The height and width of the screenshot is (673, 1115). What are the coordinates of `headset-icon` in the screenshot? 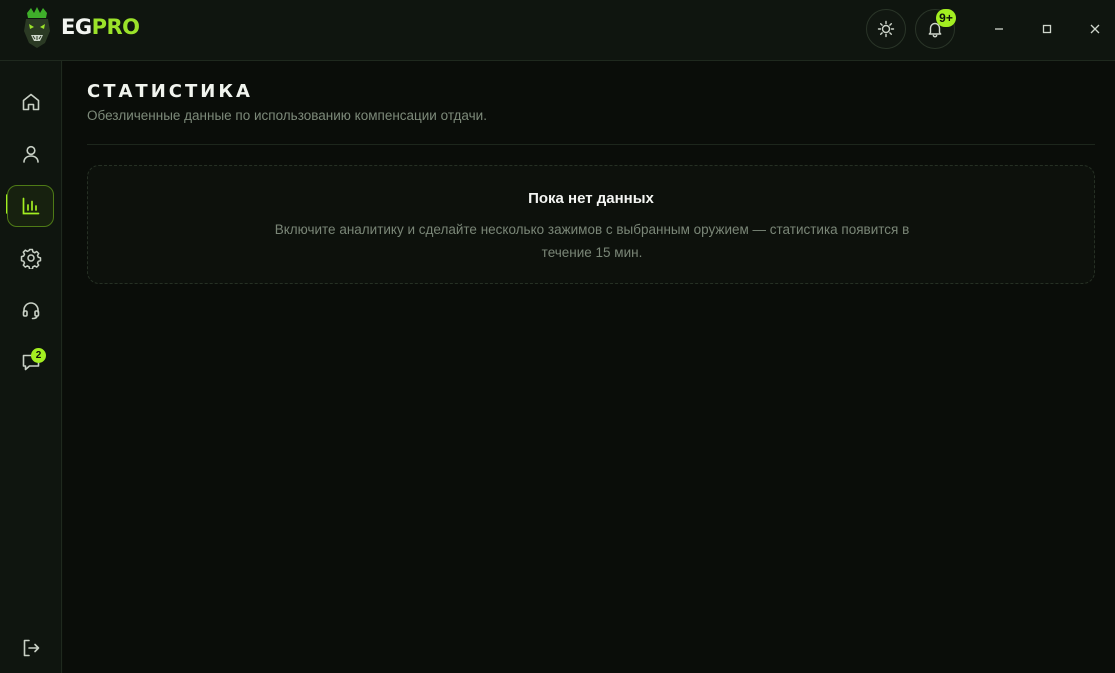 It's located at (31, 310).